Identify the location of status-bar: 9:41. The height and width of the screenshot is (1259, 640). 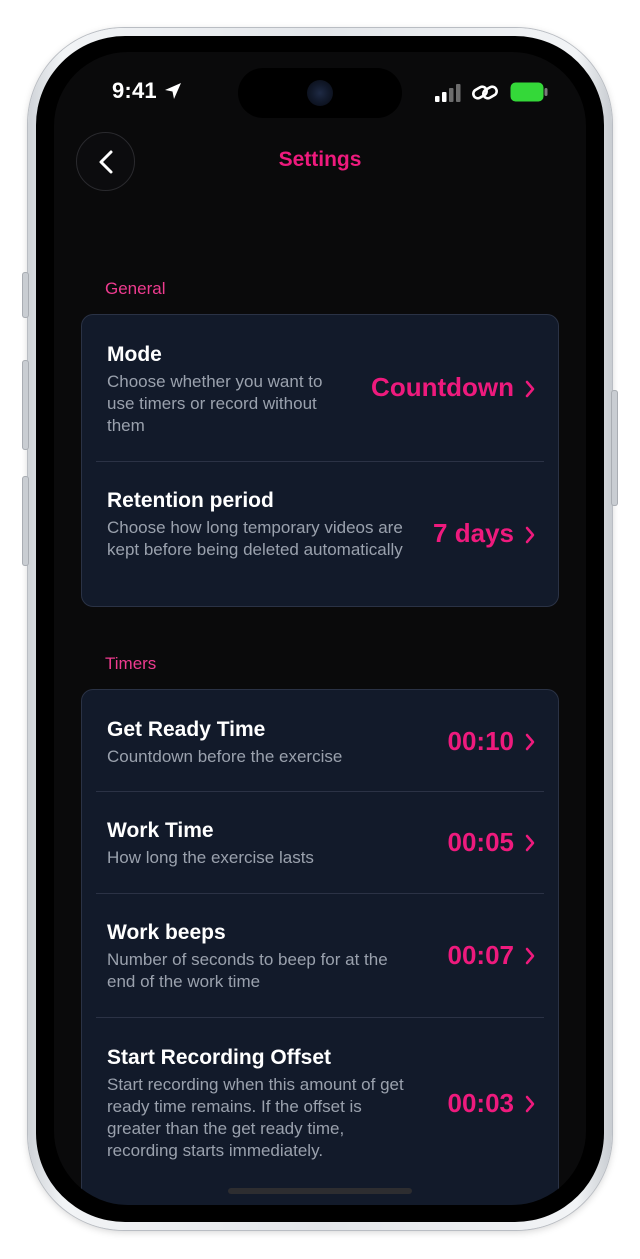
(320, 92).